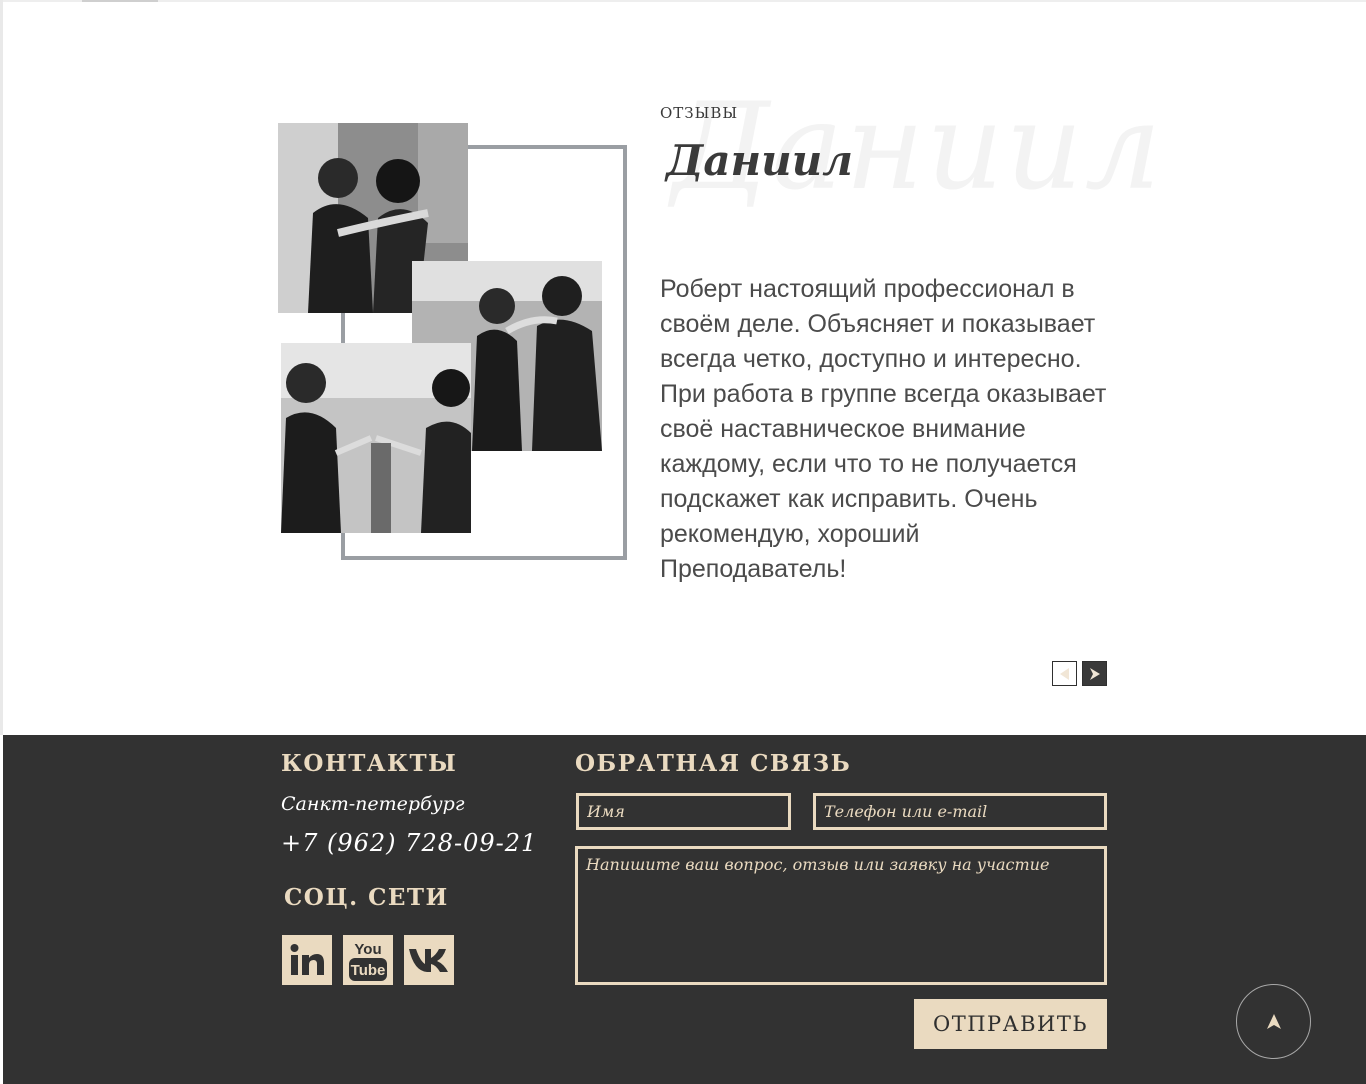 The image size is (1366, 1084). Describe the element at coordinates (683, 811) in the screenshot. I see `name-input` at that location.